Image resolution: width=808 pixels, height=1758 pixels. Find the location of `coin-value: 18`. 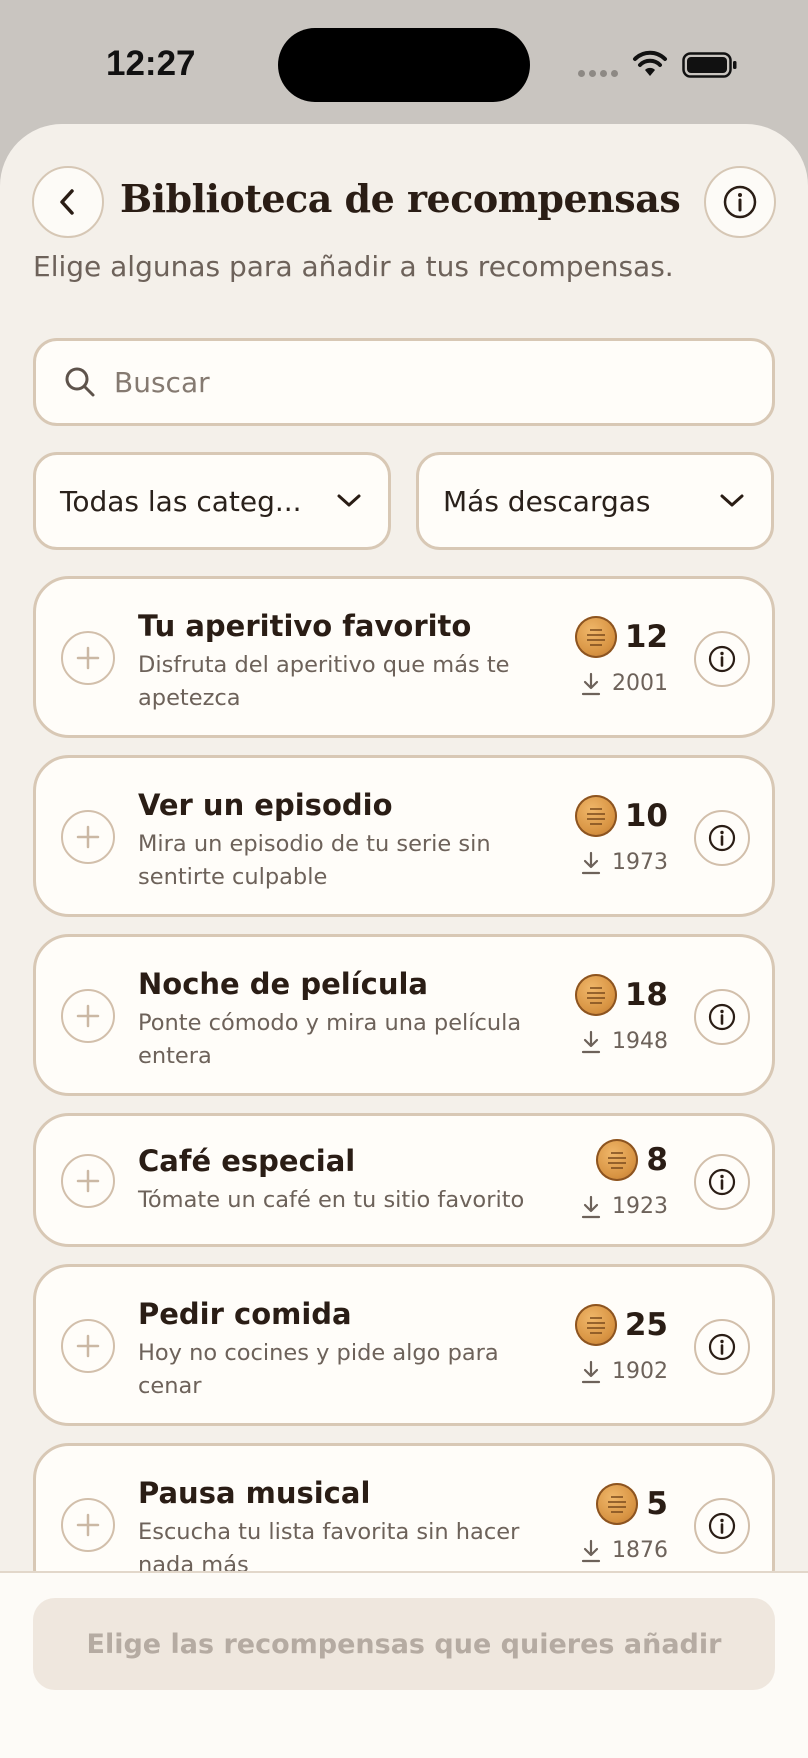

coin-value: 18 is located at coordinates (646, 995).